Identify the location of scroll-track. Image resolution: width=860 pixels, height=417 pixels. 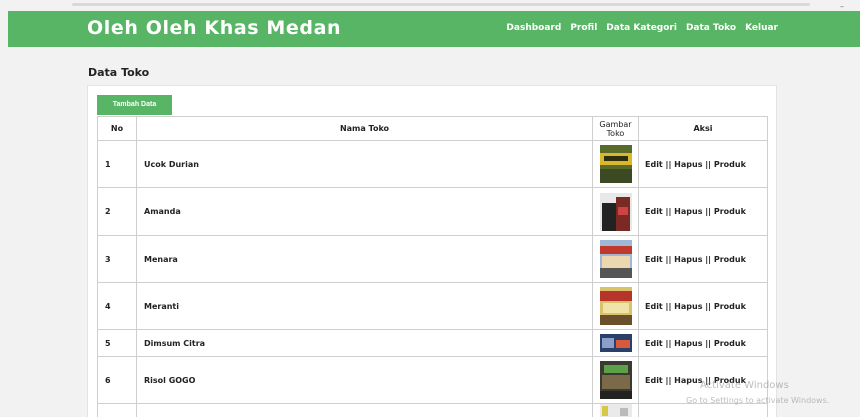
(441, 4).